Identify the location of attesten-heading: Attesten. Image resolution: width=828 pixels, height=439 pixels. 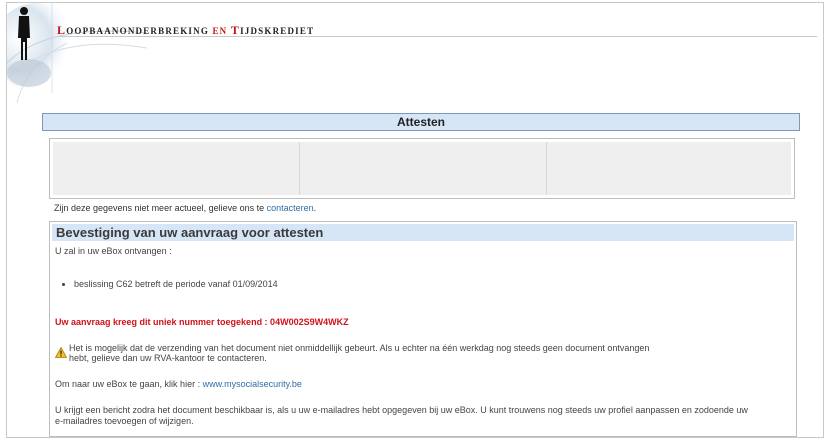
(421, 122).